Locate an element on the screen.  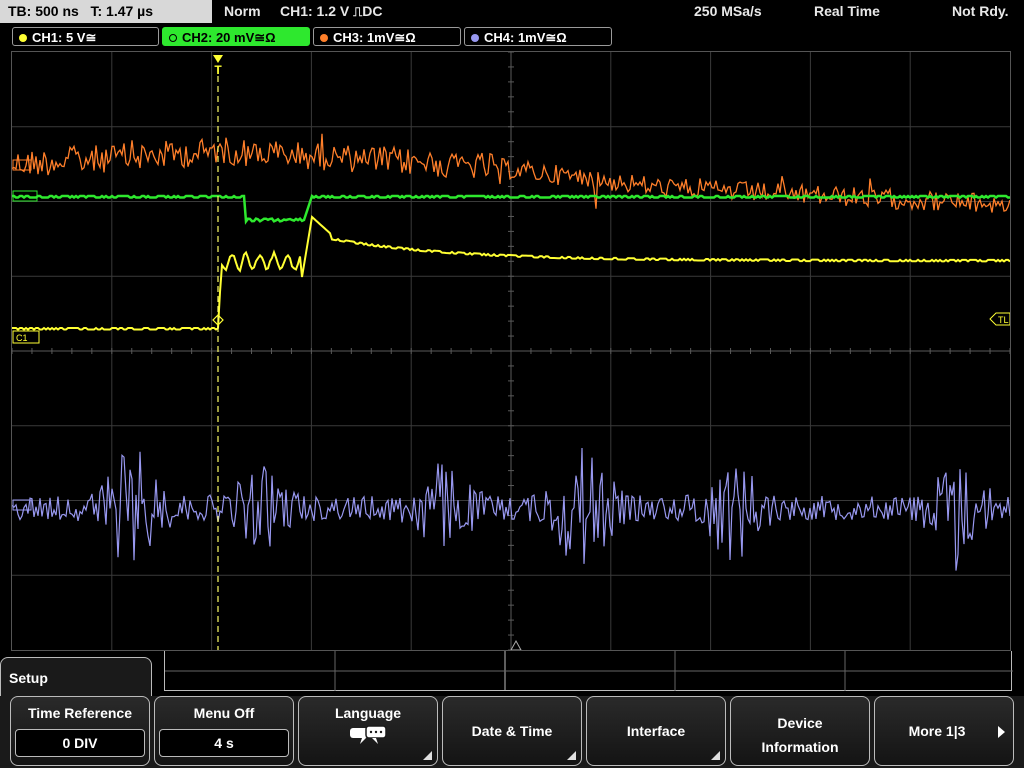
trigger-mode: Norm is located at coordinates (242, 11).